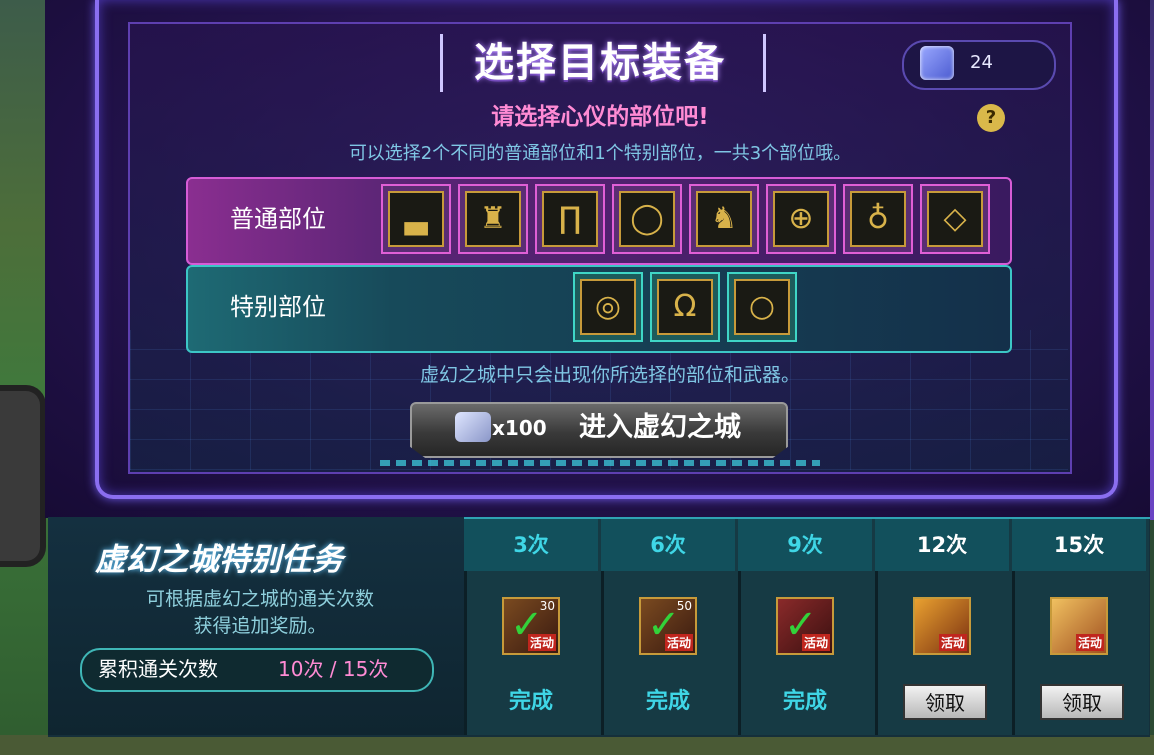  I want to click on ring-icon: ○, so click(762, 307).